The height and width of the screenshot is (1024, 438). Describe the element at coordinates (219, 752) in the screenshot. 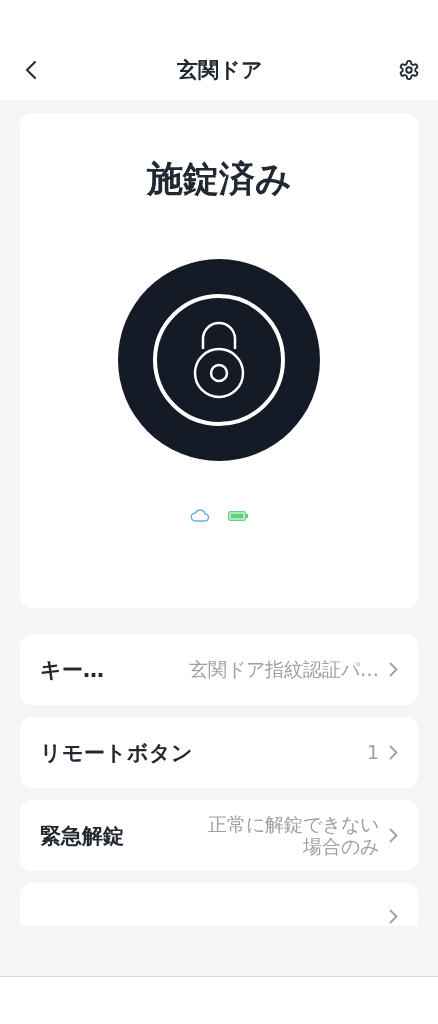

I see `menu-row: リモートボタン 1` at that location.